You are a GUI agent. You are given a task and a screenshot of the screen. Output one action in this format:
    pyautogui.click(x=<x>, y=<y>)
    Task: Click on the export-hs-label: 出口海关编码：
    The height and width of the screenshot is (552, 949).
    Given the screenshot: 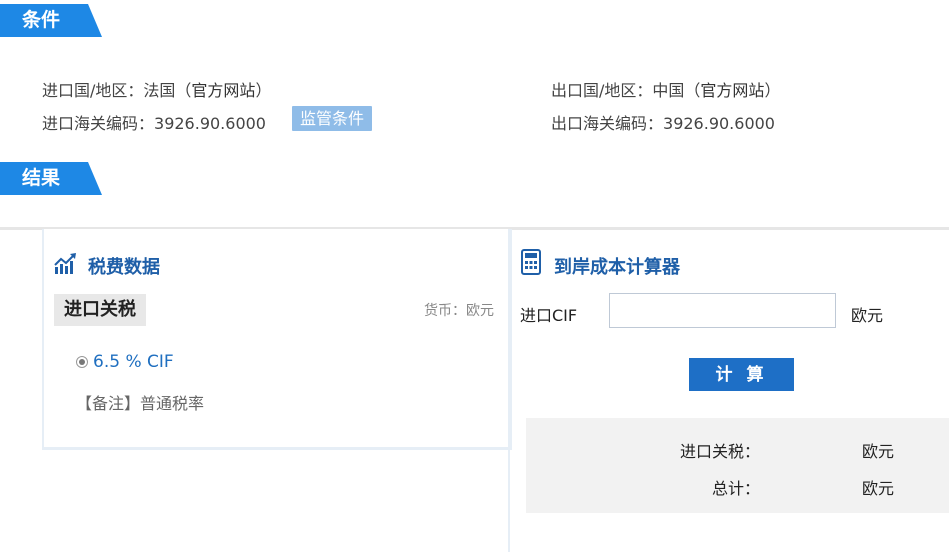 What is the action you would take?
    pyautogui.click(x=607, y=123)
    